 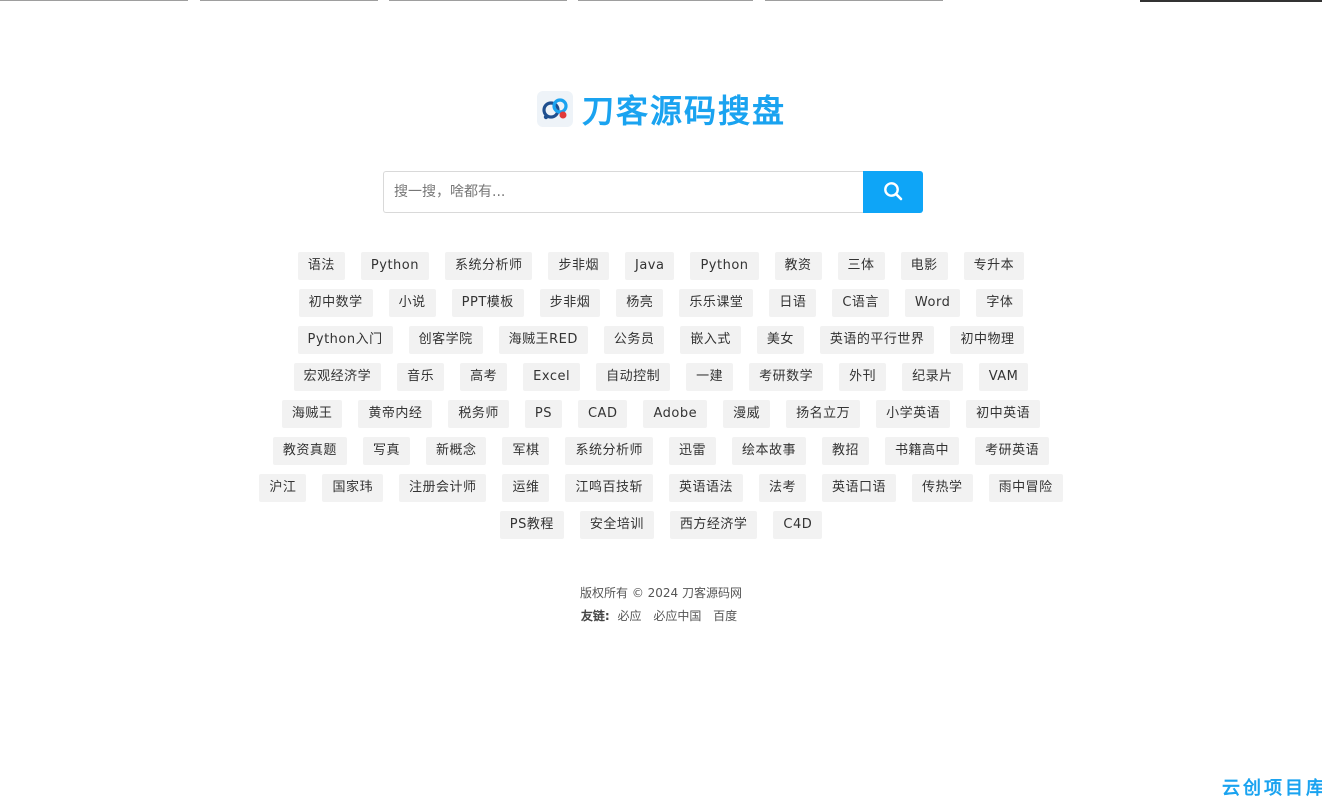 I want to click on tag-link: 海贼王, so click(x=312, y=414).